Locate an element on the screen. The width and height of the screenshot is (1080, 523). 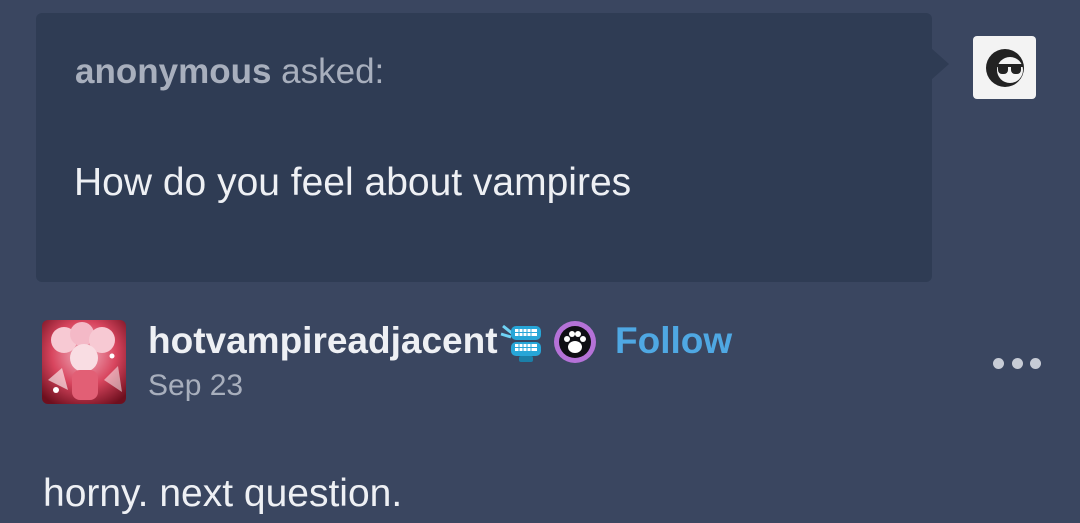
ask-question: How do you feel about vampires is located at coordinates (353, 182).